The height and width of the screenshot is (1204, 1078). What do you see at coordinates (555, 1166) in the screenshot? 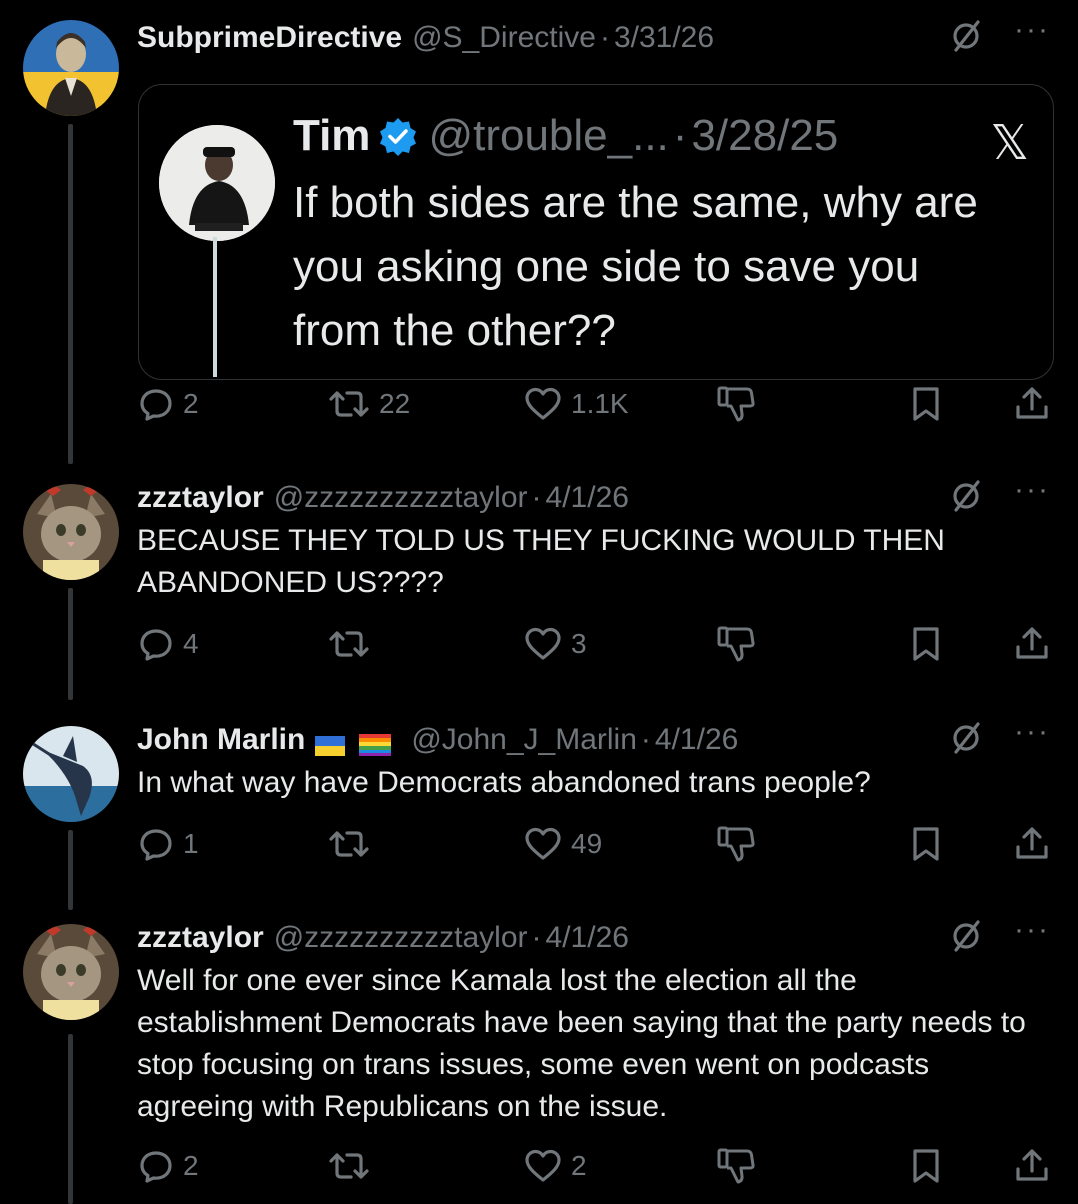
I see `like-button: 2` at bounding box center [555, 1166].